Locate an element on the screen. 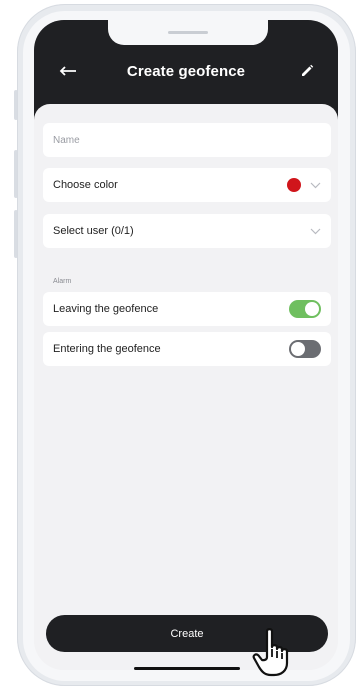  page-title: Create geofence is located at coordinates (186, 71).